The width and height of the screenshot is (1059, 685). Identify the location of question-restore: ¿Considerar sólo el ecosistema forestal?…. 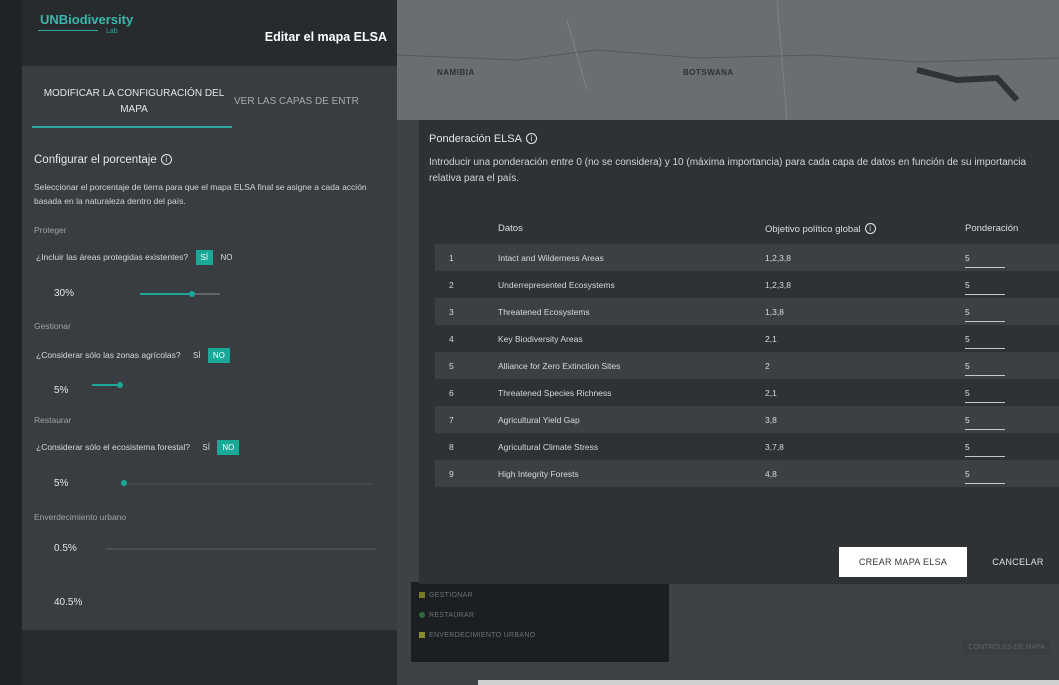
(138, 447).